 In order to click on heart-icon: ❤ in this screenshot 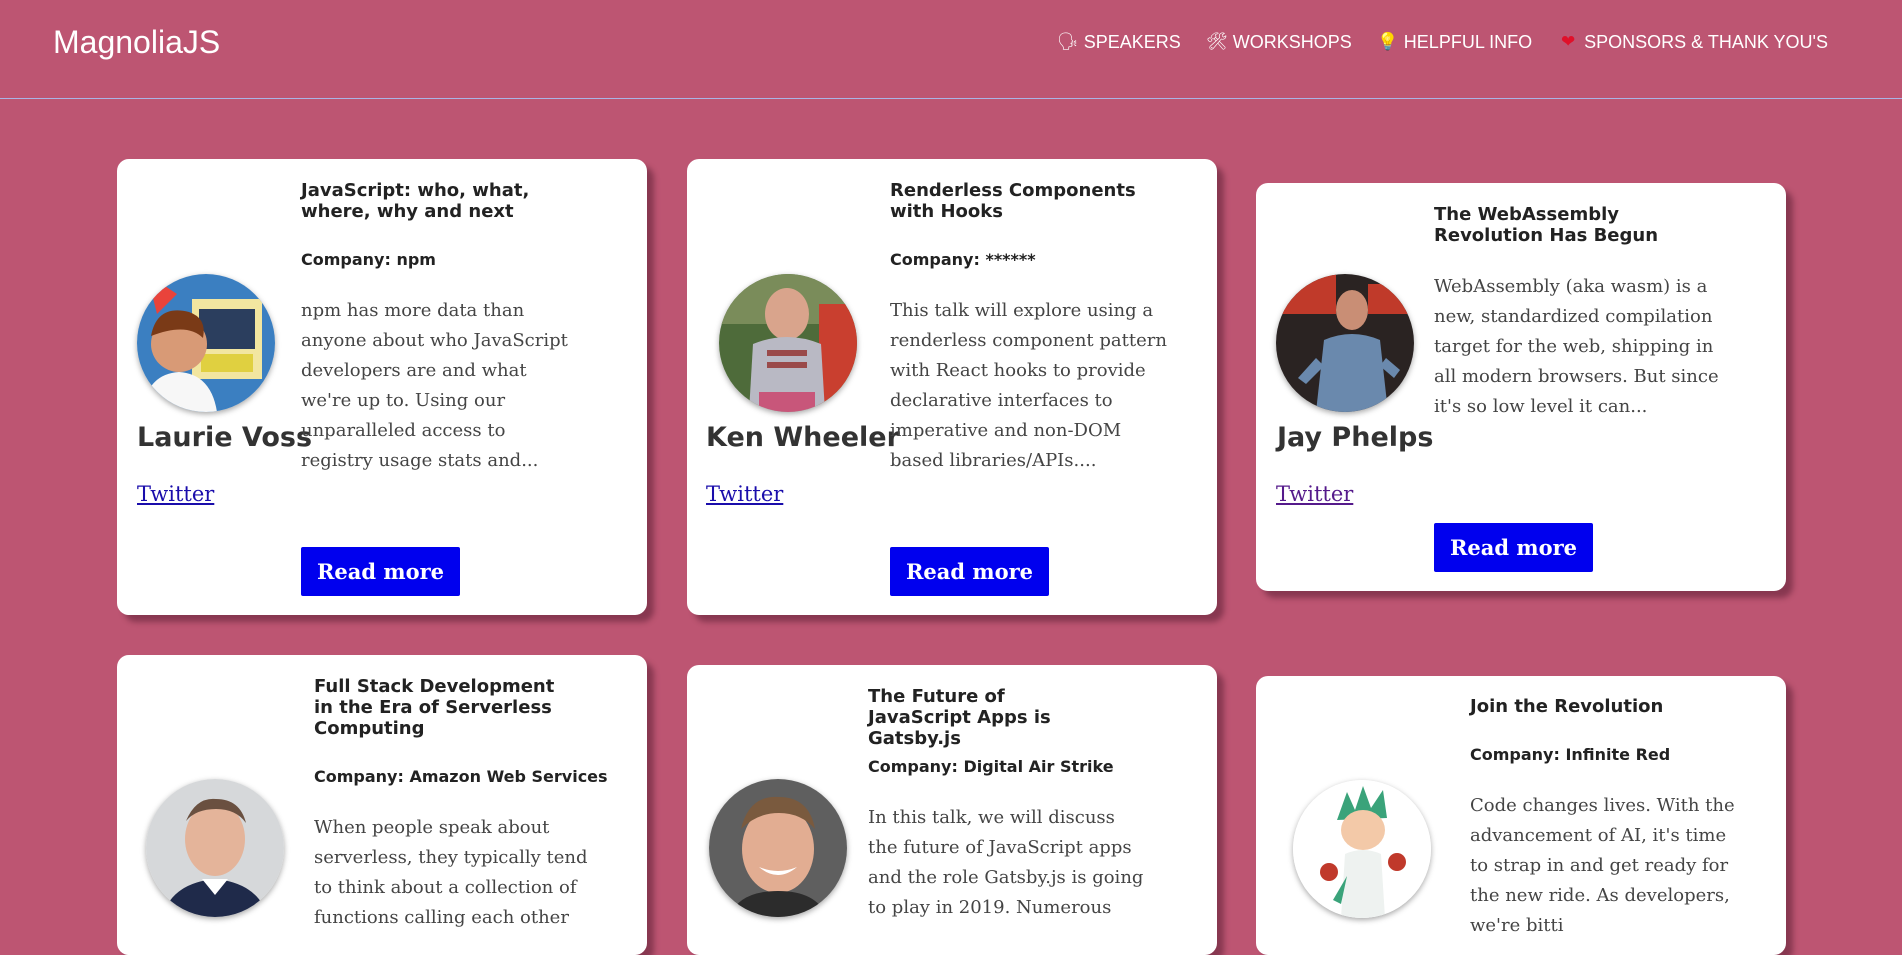, I will do `click(1568, 41)`.